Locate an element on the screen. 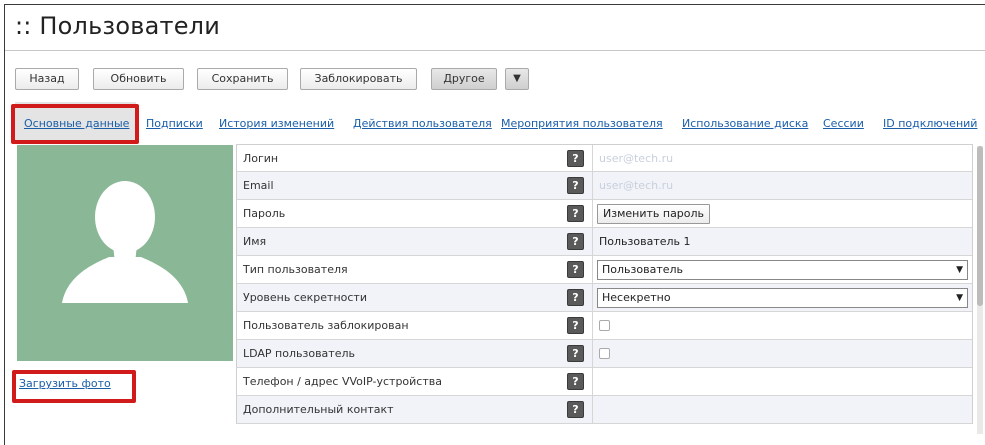 This screenshot has height=445, width=985. email-label: Email is located at coordinates (258, 185).